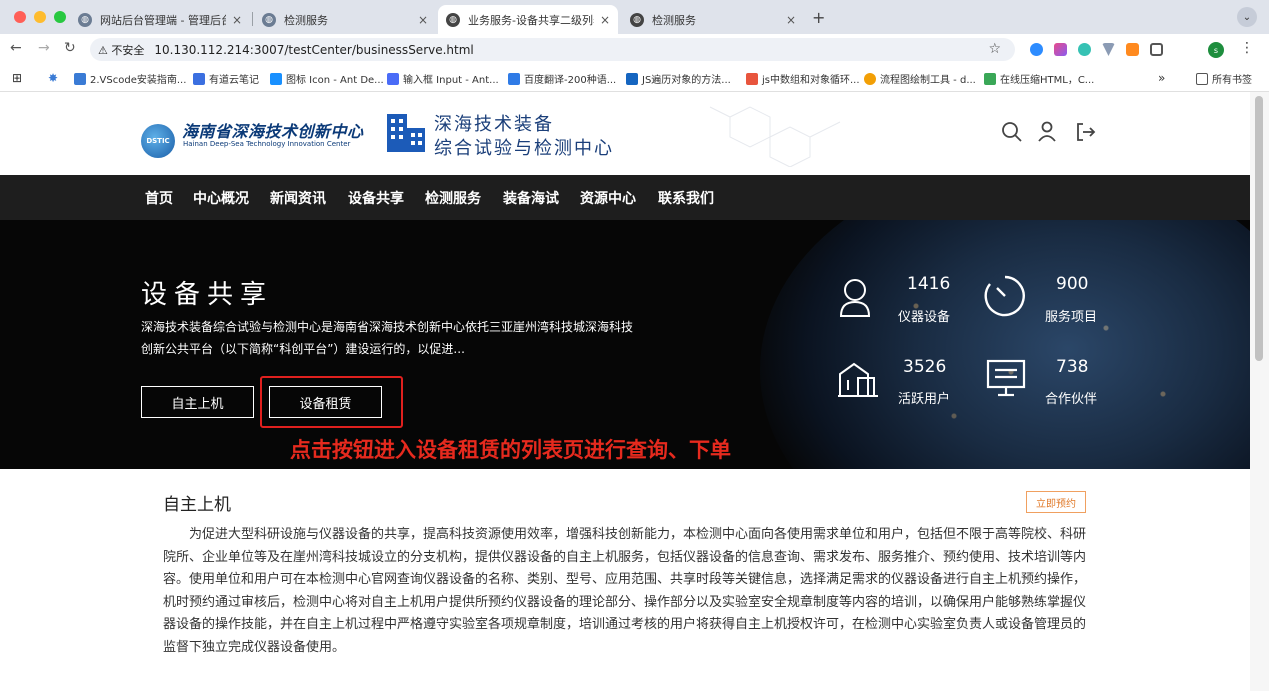 The image size is (1269, 691). I want to click on stat-label-partners: 合作伙伴, so click(1071, 399).